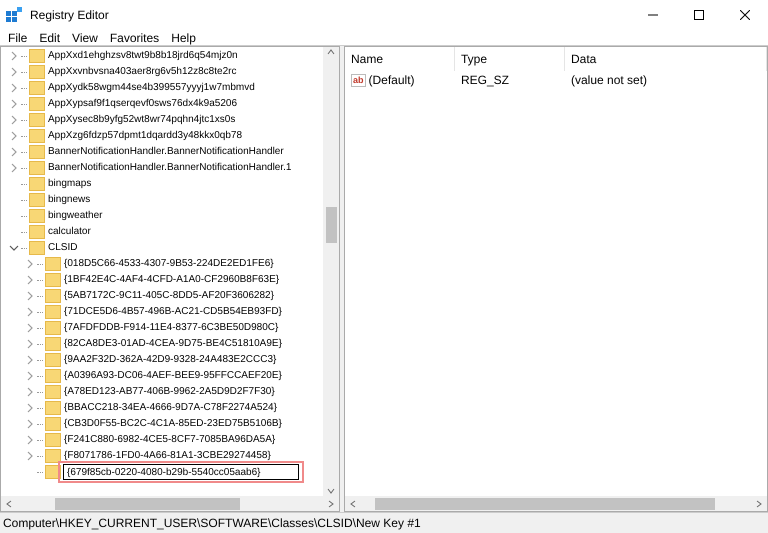 The height and width of the screenshot is (533, 768). What do you see at coordinates (145, 136) in the screenshot?
I see `tree-item: AppXzg6fdzp57dpmt1dqardd3y48kkx0qb78` at bounding box center [145, 136].